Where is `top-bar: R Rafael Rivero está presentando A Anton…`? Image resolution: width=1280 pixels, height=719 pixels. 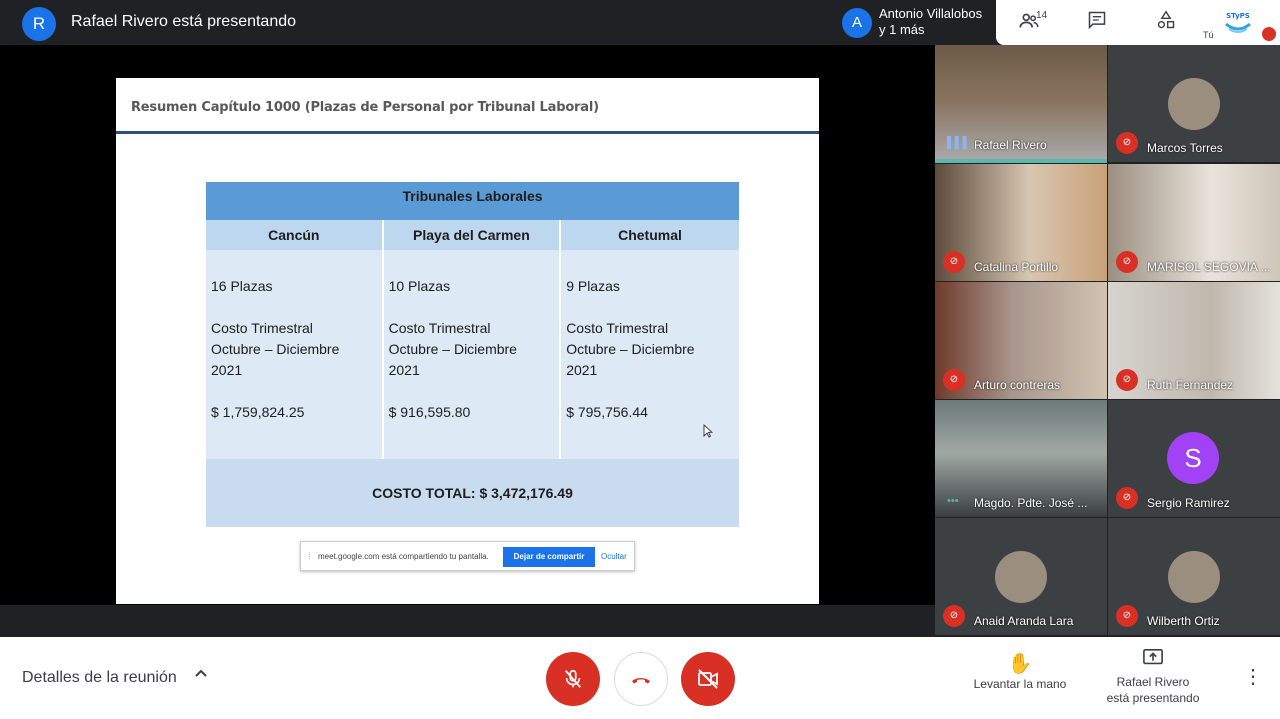 top-bar: R Rafael Rivero está presentando A Anton… is located at coordinates (640, 22).